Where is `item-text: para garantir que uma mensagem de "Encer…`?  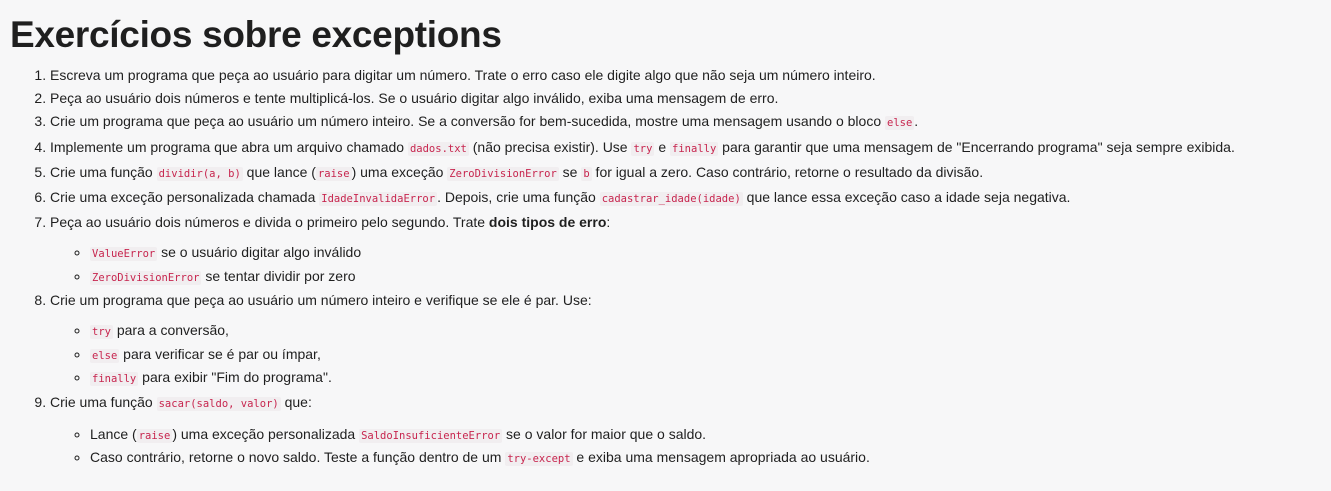
item-text: para garantir que uma mensagem de "Encer… is located at coordinates (976, 146).